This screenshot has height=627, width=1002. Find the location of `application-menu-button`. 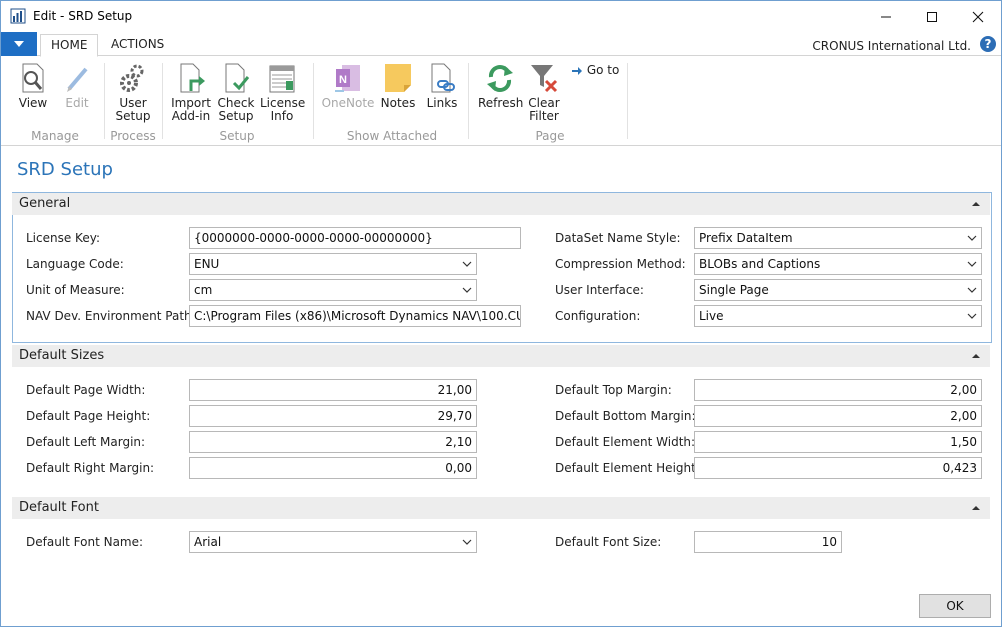

application-menu-button is located at coordinates (19, 44).